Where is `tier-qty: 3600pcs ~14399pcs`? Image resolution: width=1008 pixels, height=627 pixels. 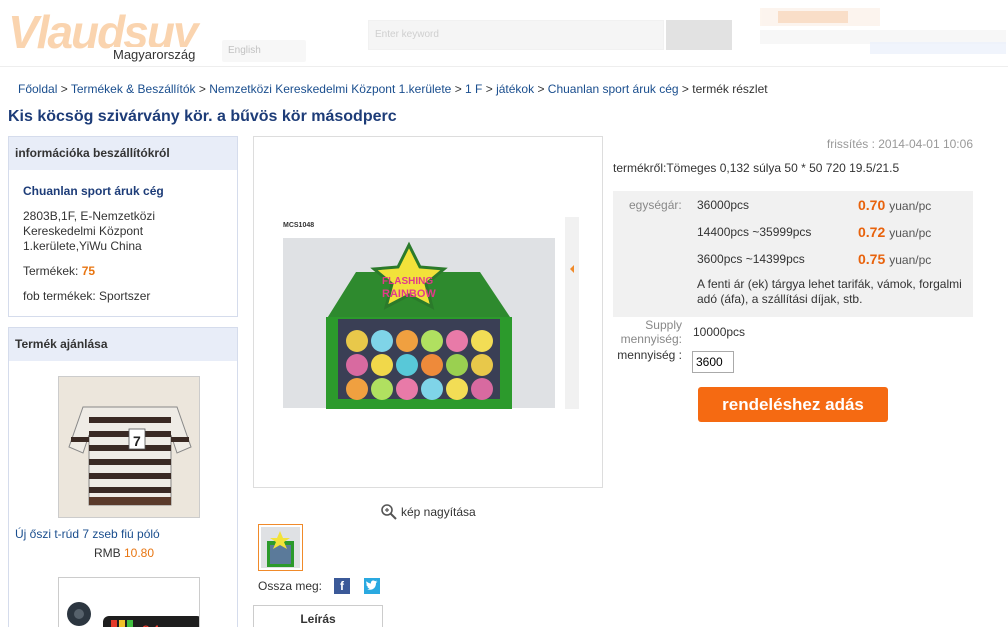 tier-qty: 3600pcs ~14399pcs is located at coordinates (751, 259).